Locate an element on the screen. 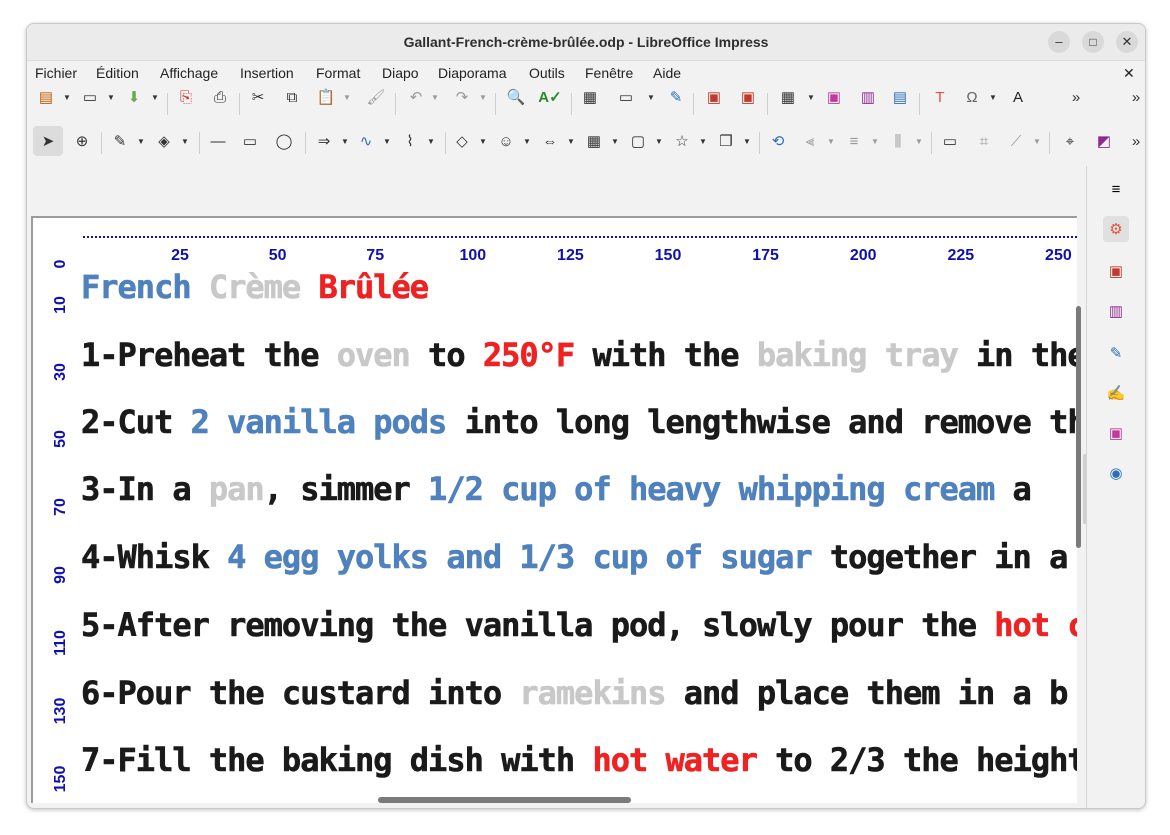 The width and height of the screenshot is (1170, 835). arrange-dropdown: ▼ is located at coordinates (875, 141).